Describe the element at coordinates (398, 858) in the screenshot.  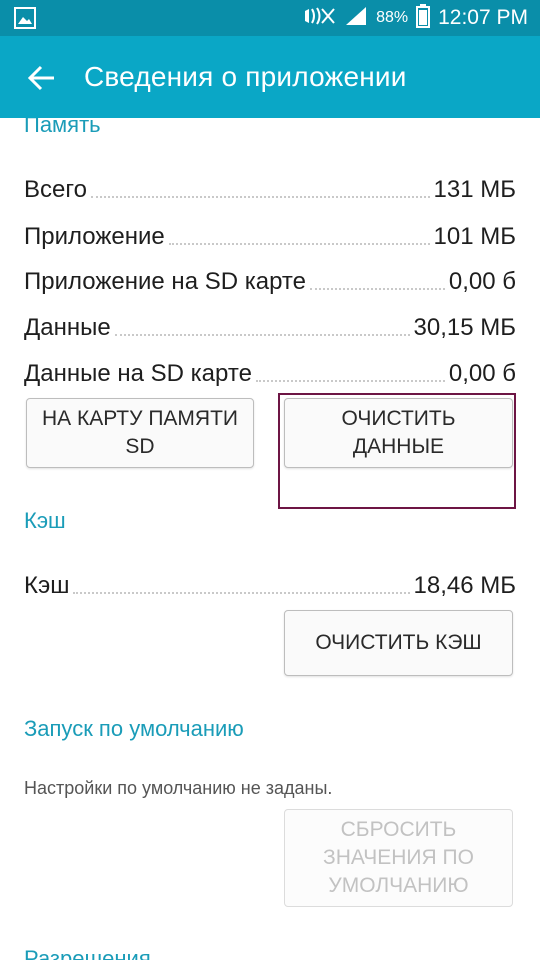
I see `reset-defaults-button: СБРОСИТЬ ЗНАЧЕНИЯ ПО УМОЛЧАНИЮ` at that location.